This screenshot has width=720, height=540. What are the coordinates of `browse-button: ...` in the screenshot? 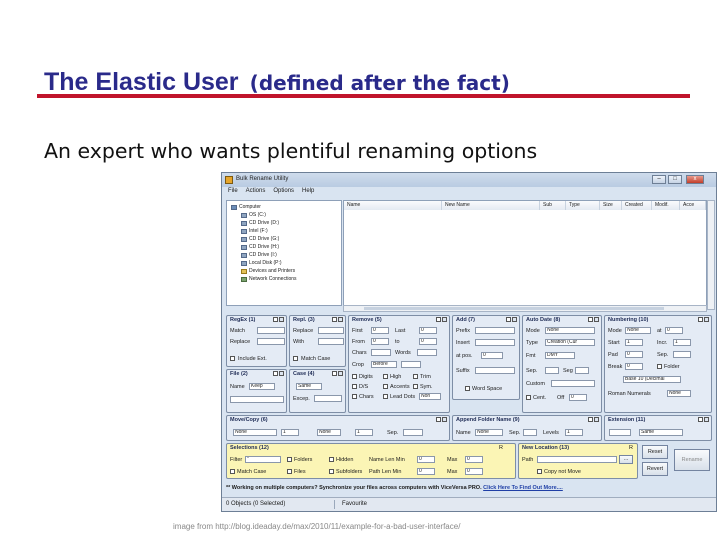 It's located at (626, 459).